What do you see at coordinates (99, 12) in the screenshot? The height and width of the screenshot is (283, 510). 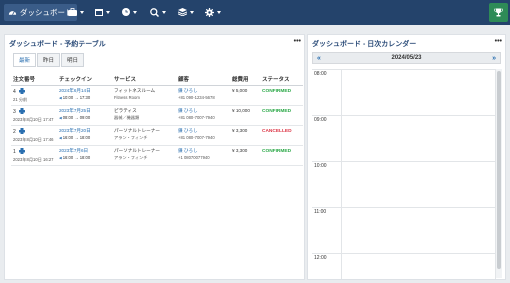 I see `calendar-icon` at bounding box center [99, 12].